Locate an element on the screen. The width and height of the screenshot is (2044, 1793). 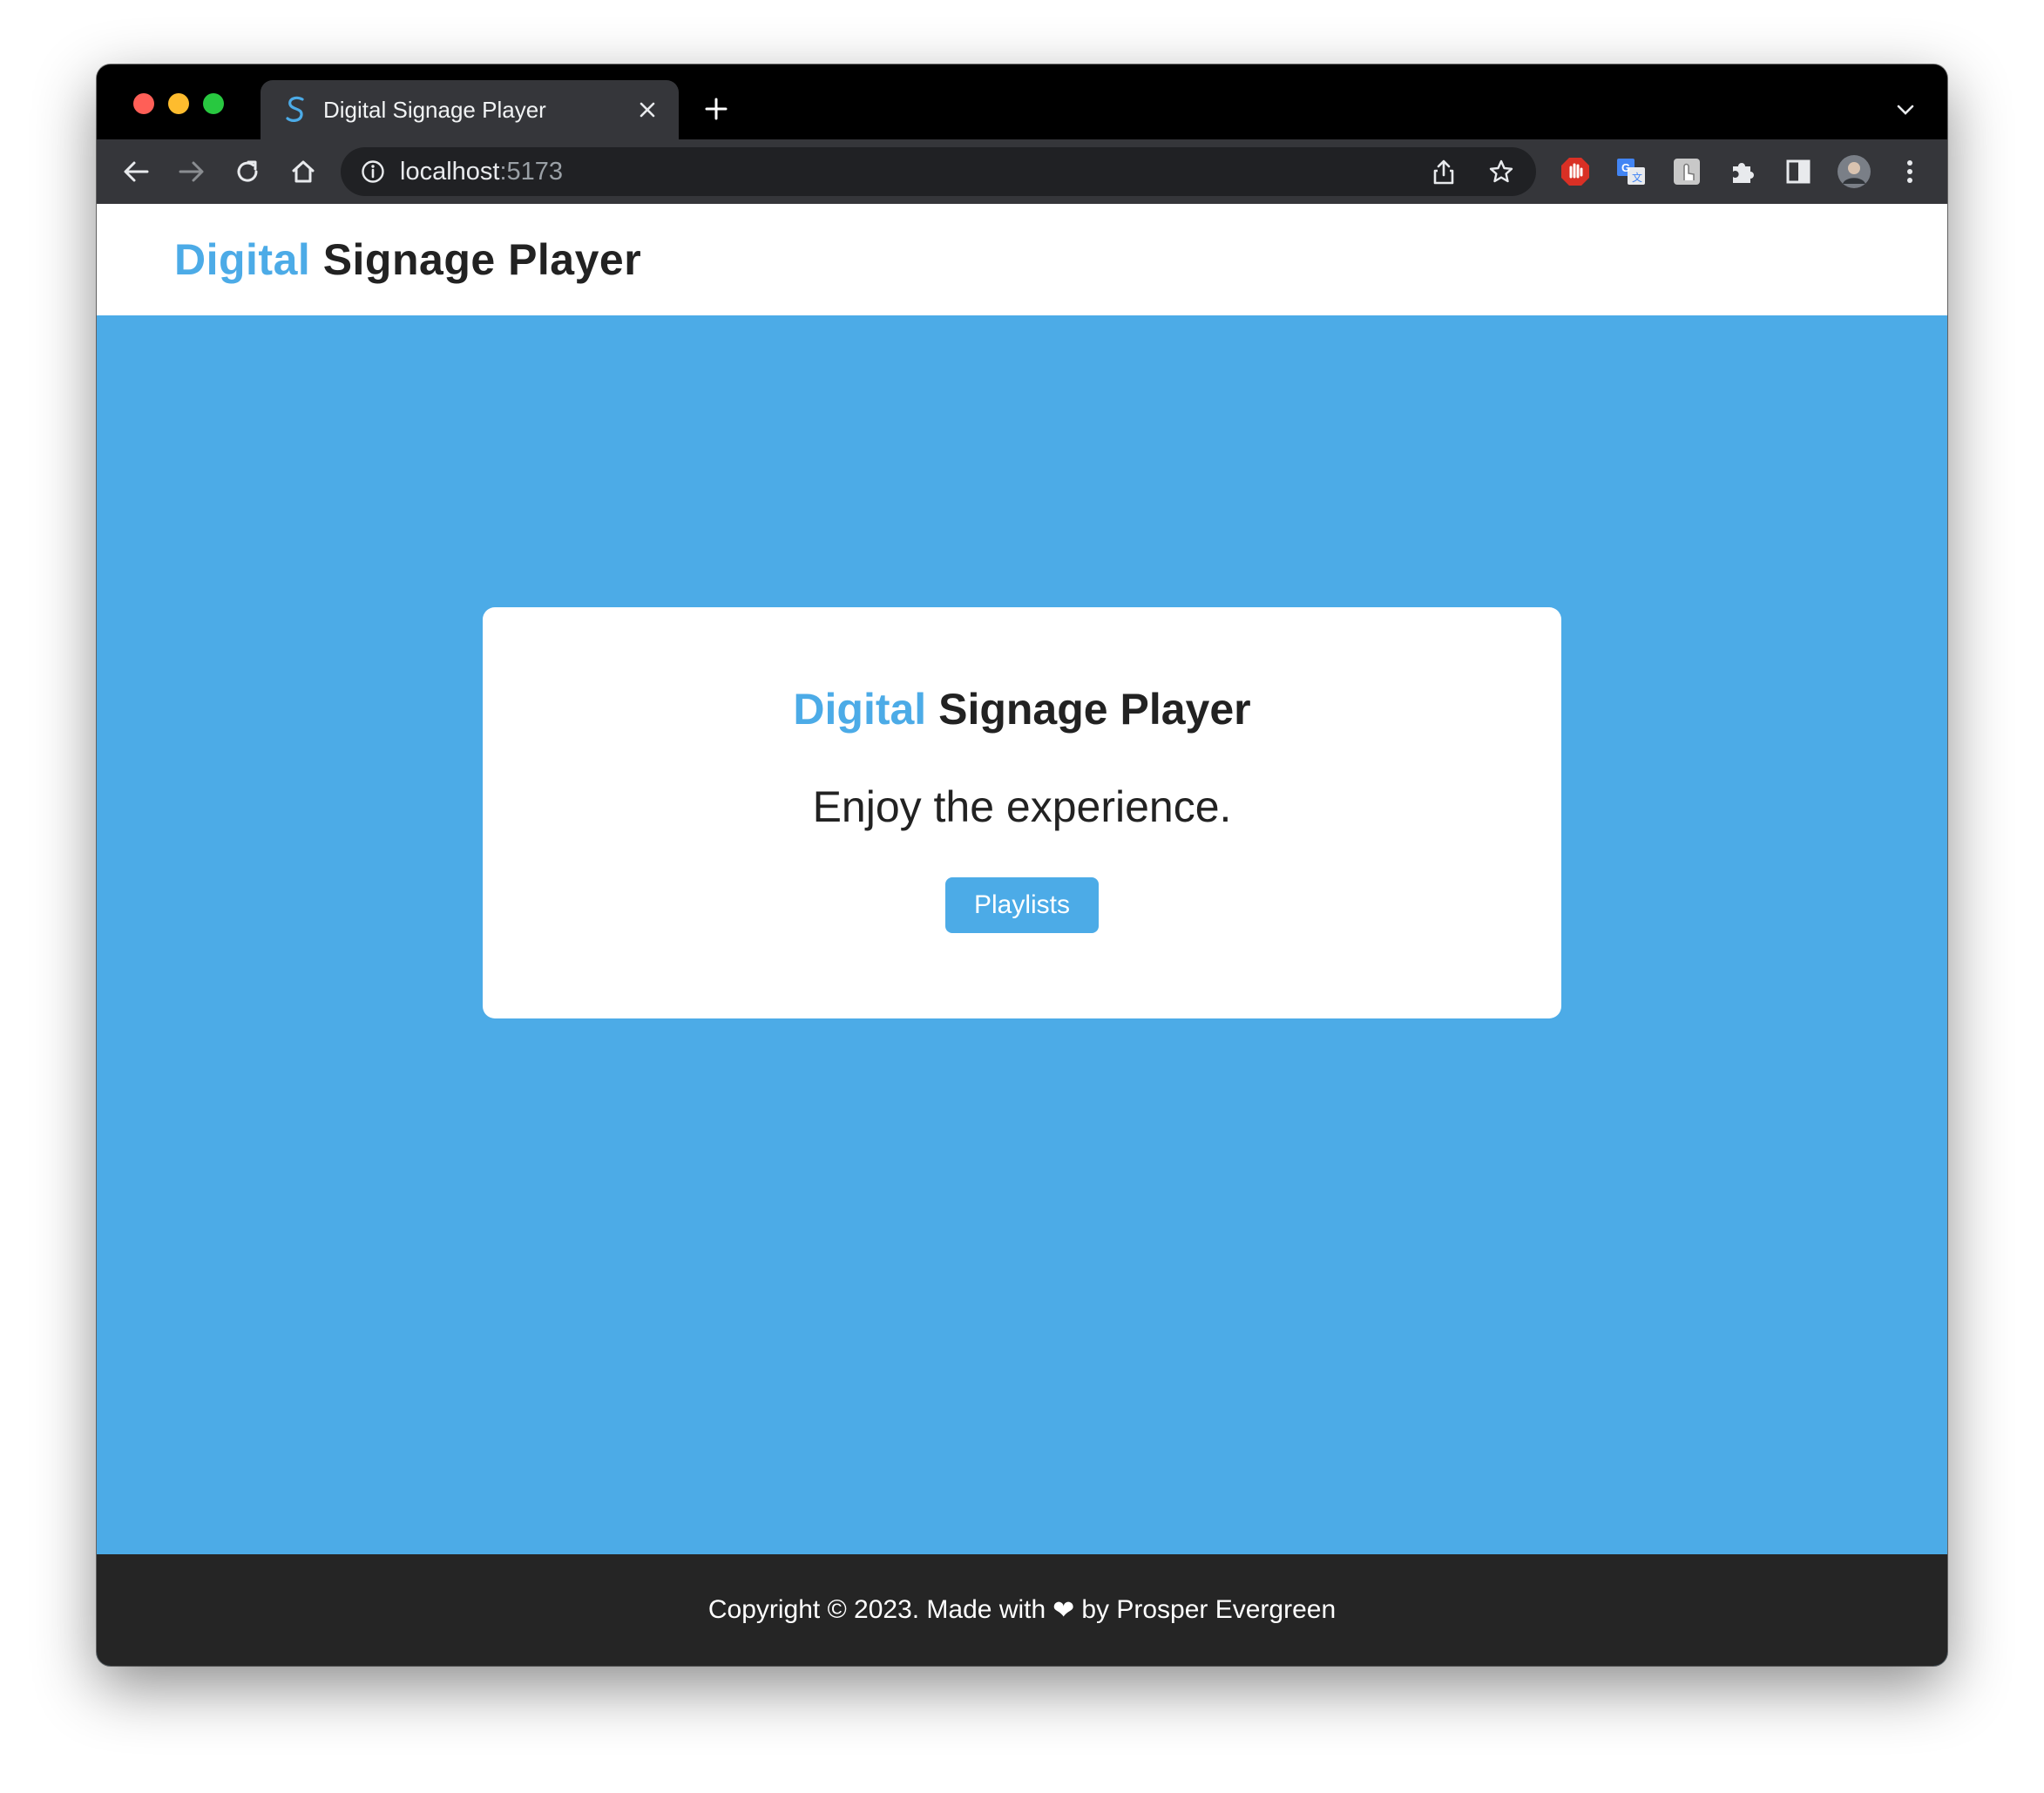
adblock-icon is located at coordinates (1575, 171).